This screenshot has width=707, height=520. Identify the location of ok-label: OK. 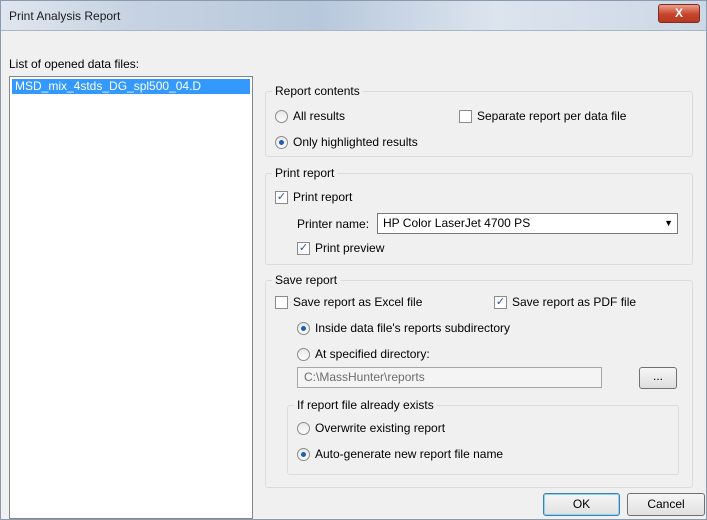
(581, 504).